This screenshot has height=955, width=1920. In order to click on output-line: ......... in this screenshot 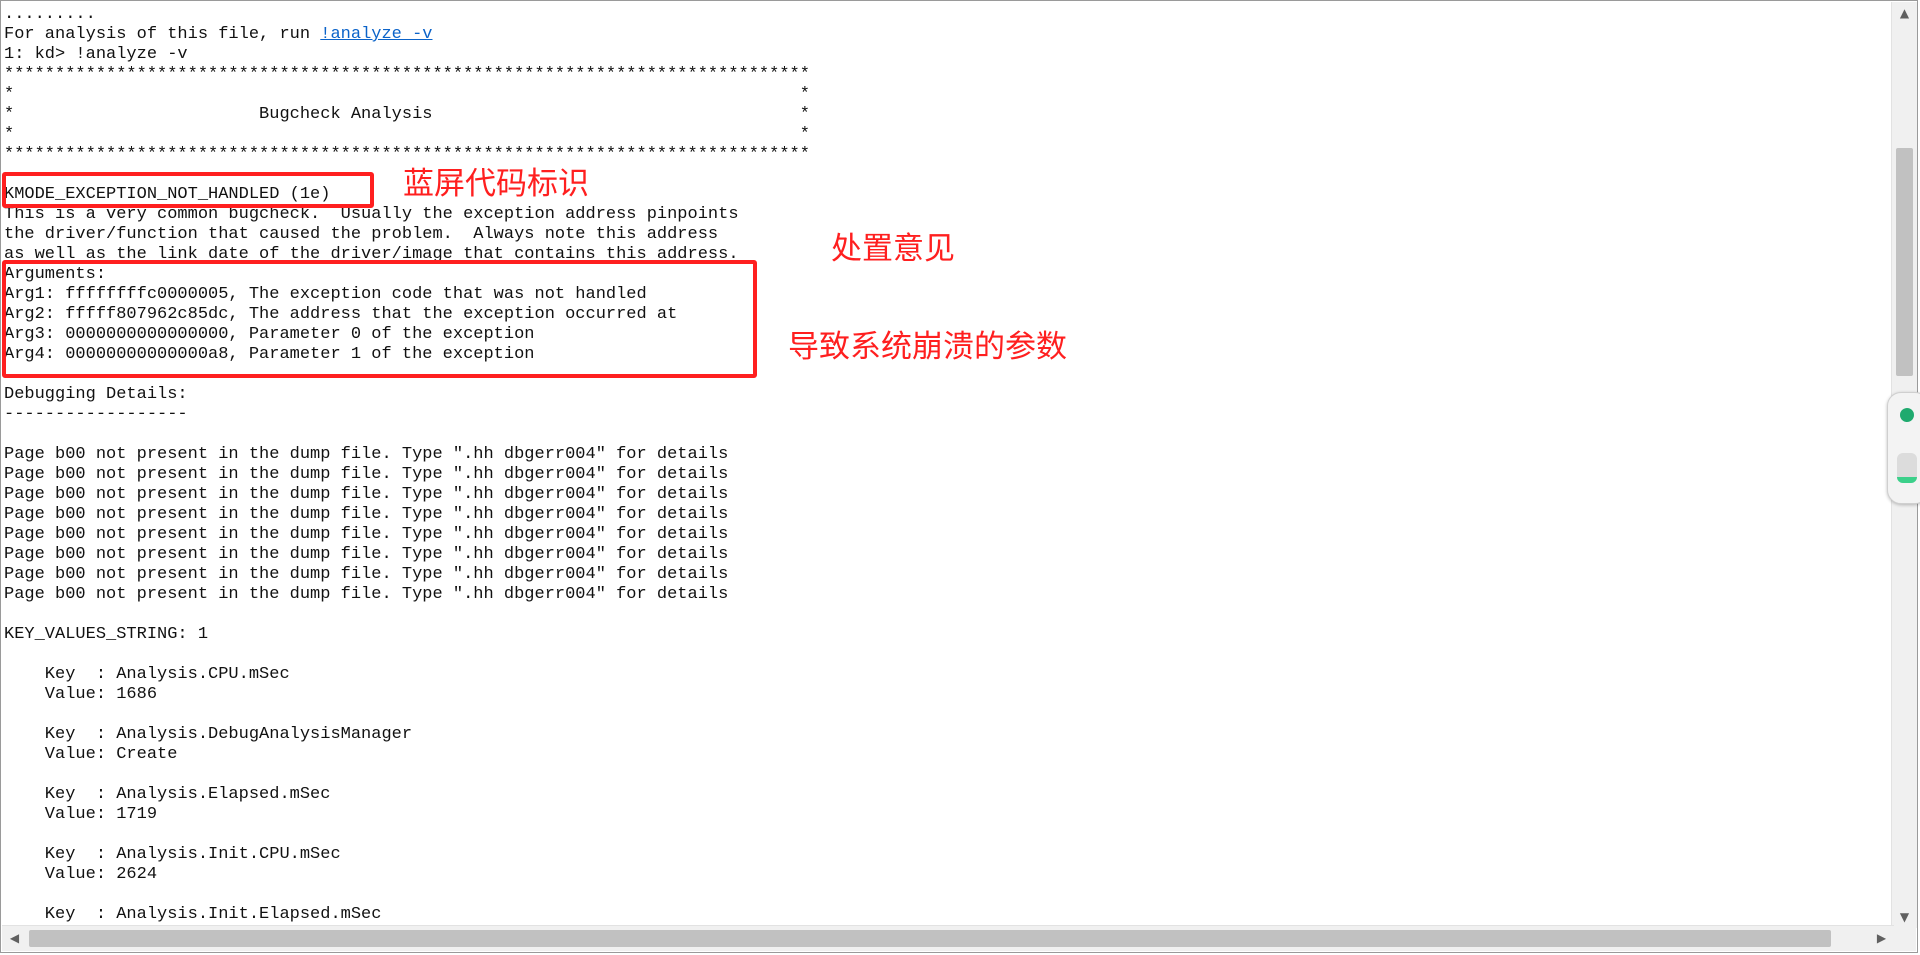, I will do `click(50, 14)`.